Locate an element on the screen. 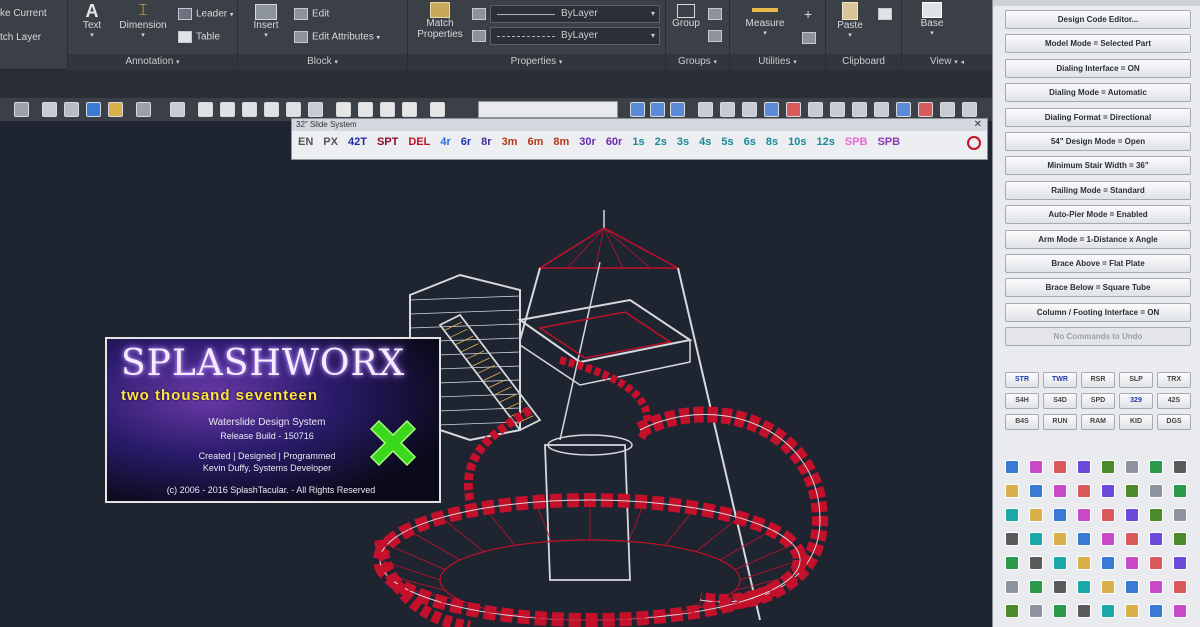  slide-code-3m: 3m is located at coordinates (510, 142).